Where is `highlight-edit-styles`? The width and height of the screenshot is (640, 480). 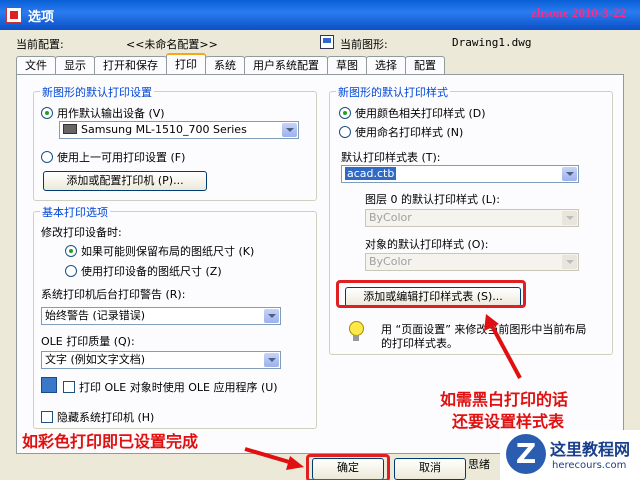
highlight-edit-styles is located at coordinates (431, 294).